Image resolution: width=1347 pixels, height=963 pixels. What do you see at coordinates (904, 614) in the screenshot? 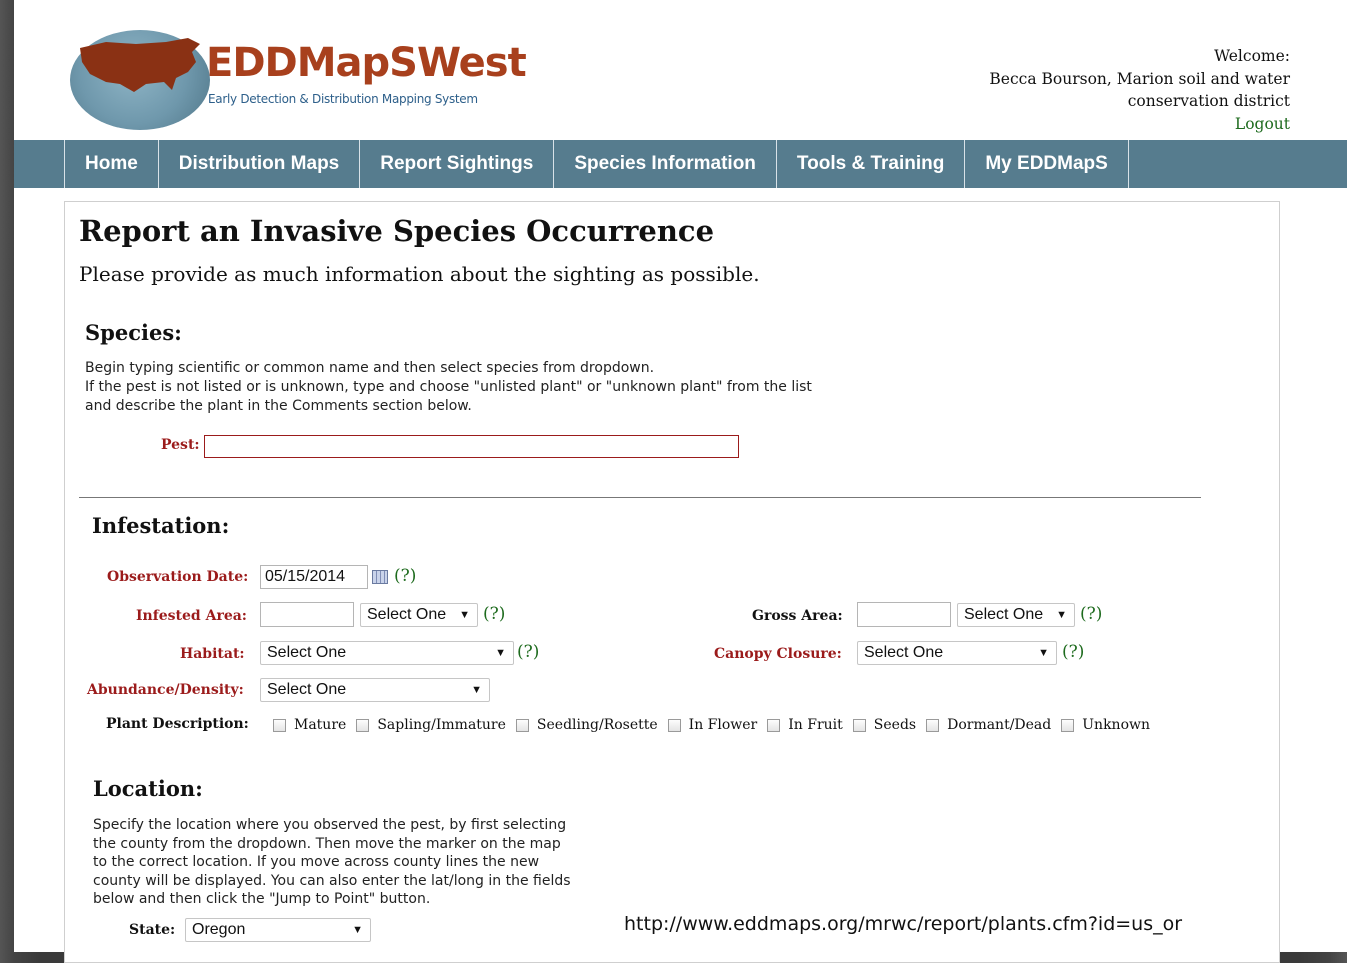
I see `gross-area-input` at bounding box center [904, 614].